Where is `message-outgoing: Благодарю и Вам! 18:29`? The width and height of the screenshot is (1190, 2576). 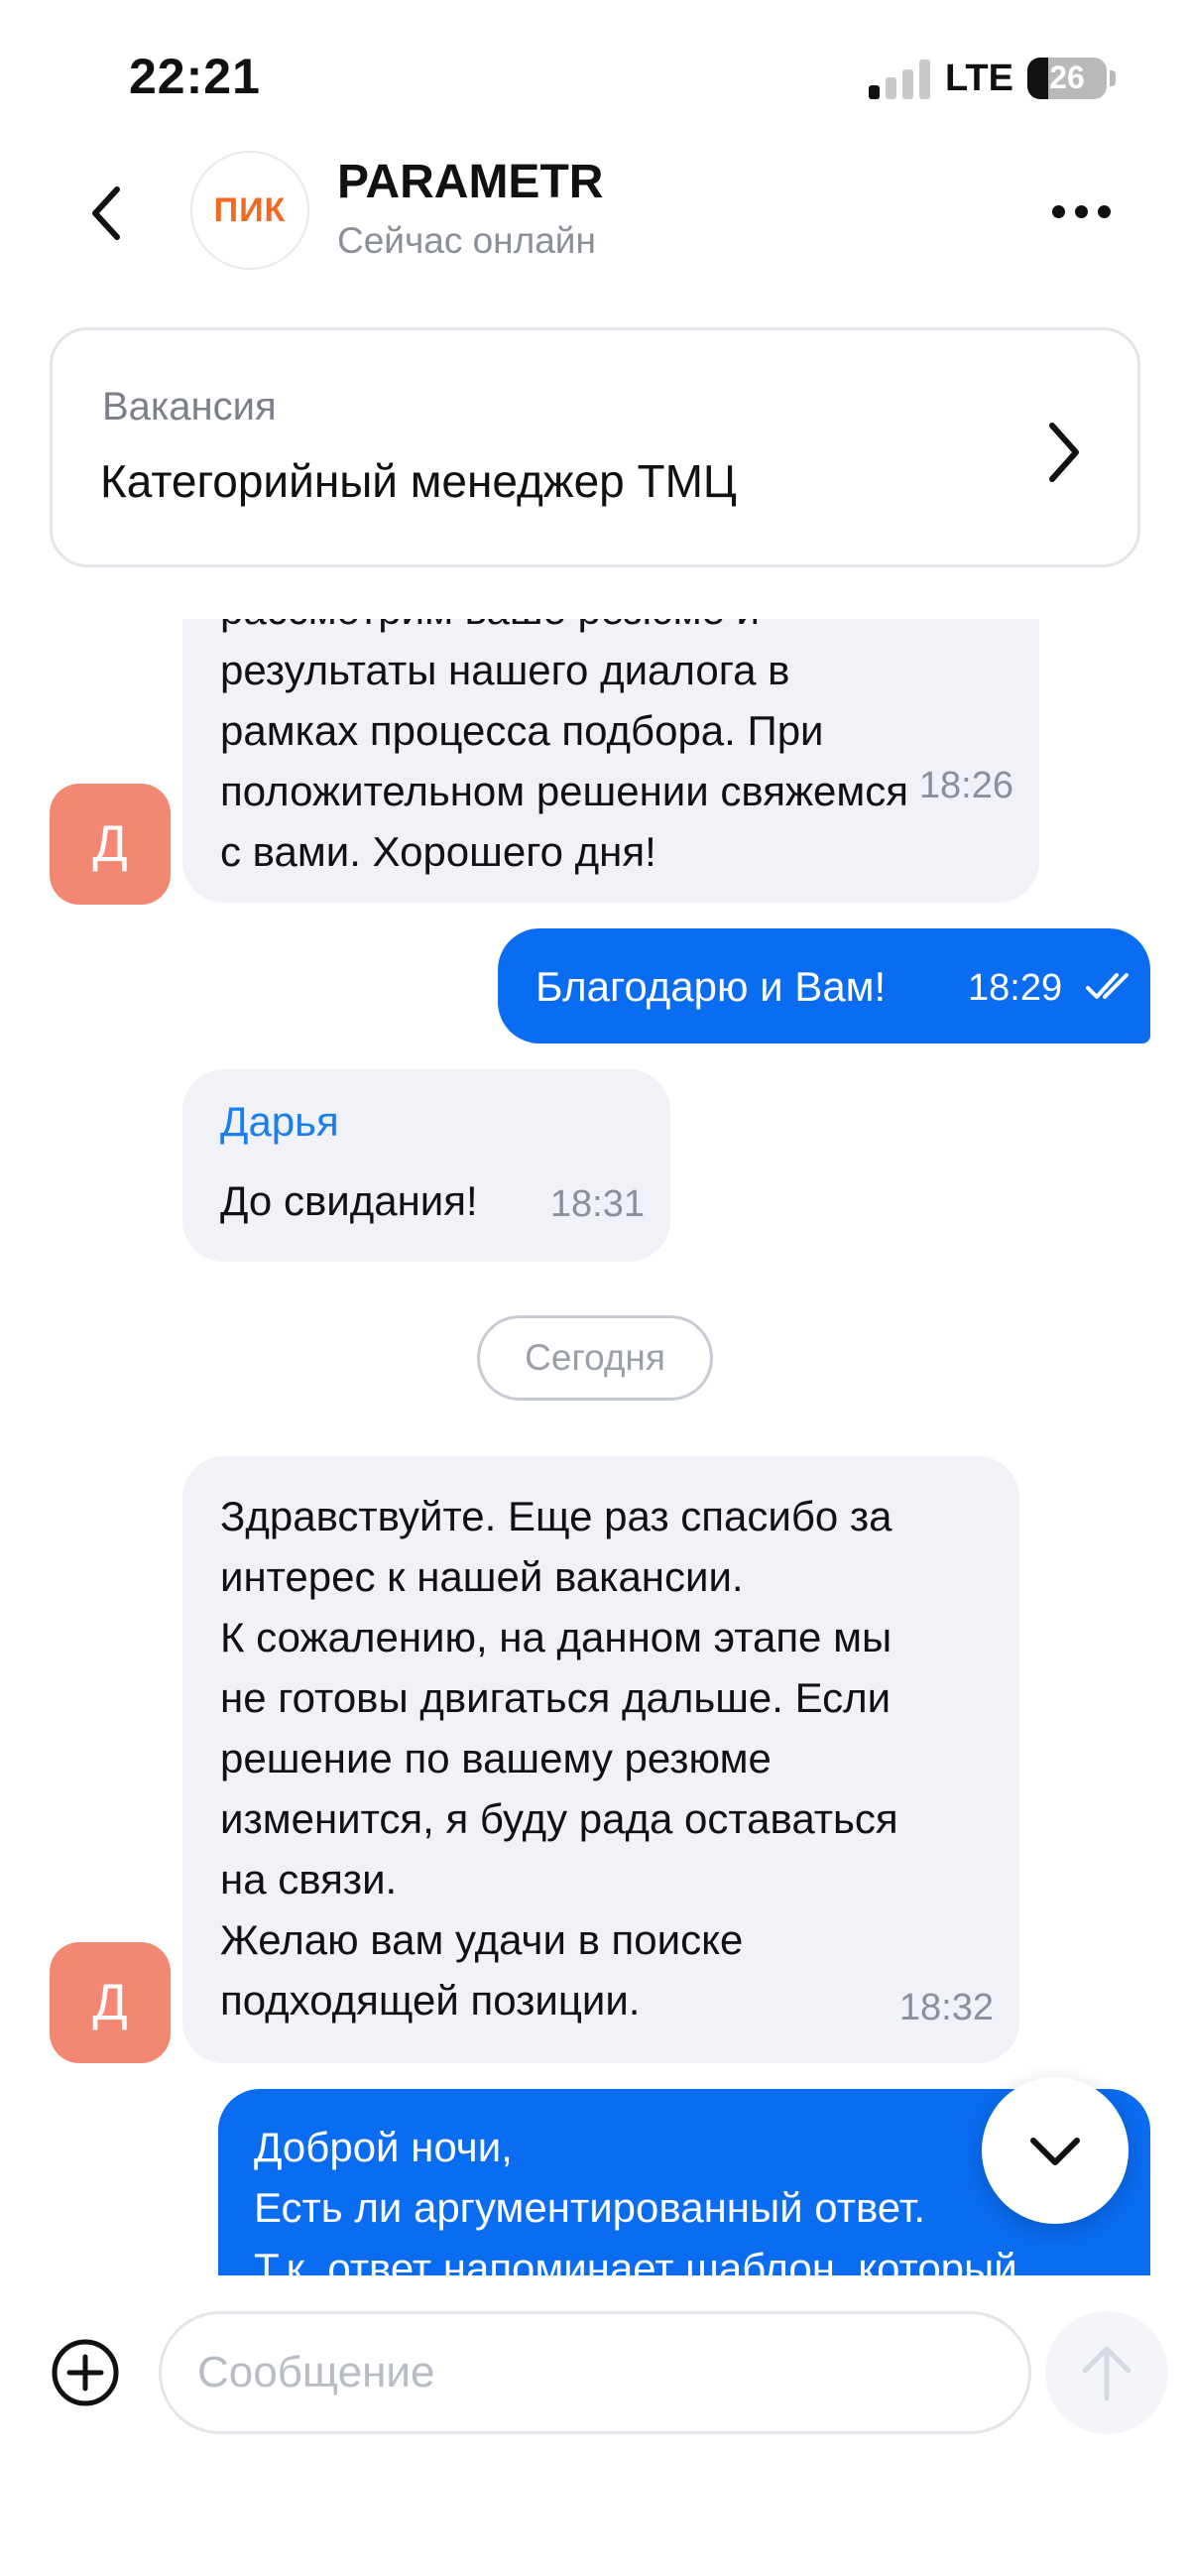 message-outgoing: Благодарю и Вам! 18:29 is located at coordinates (824, 985).